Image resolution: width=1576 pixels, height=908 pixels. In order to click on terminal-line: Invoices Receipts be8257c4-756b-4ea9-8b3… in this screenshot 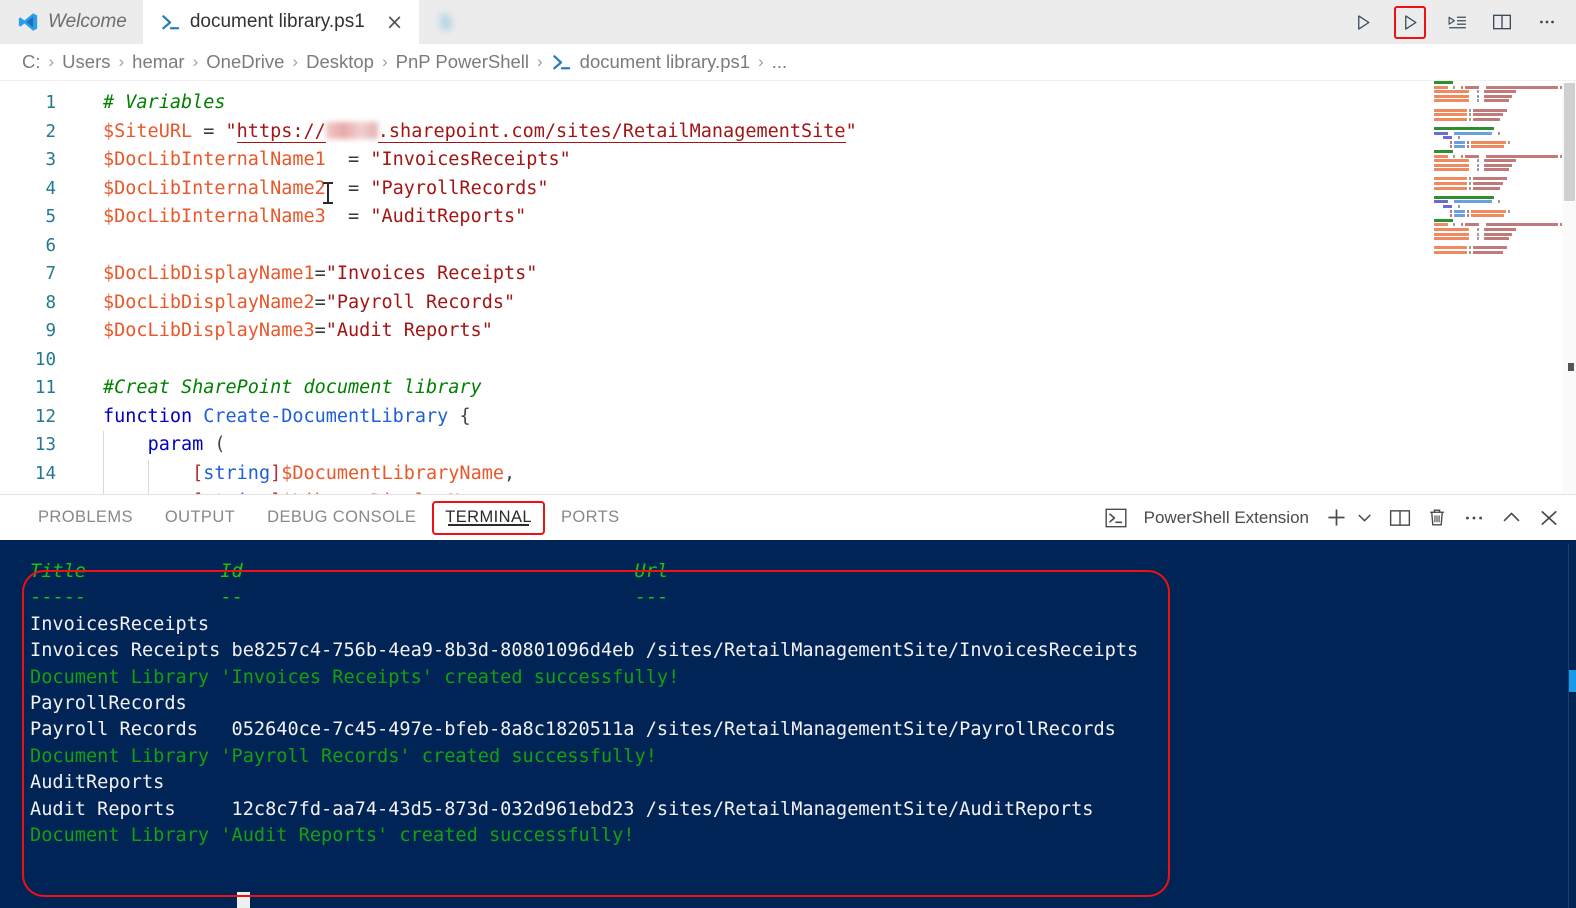, I will do `click(803, 651)`.